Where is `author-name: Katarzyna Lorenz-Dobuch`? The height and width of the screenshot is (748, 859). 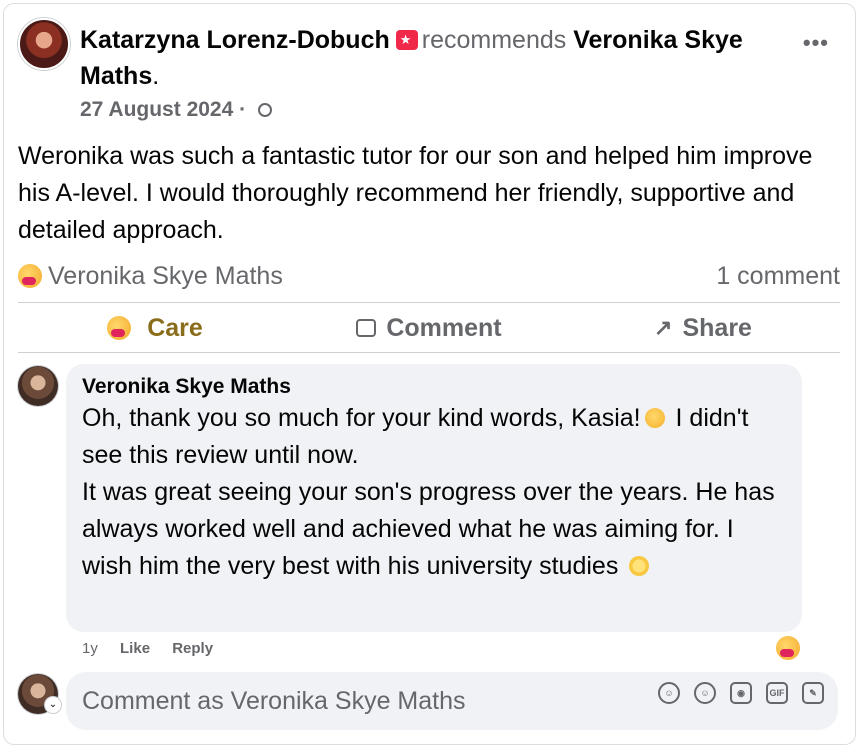
author-name: Katarzyna Lorenz-Dobuch is located at coordinates (235, 40).